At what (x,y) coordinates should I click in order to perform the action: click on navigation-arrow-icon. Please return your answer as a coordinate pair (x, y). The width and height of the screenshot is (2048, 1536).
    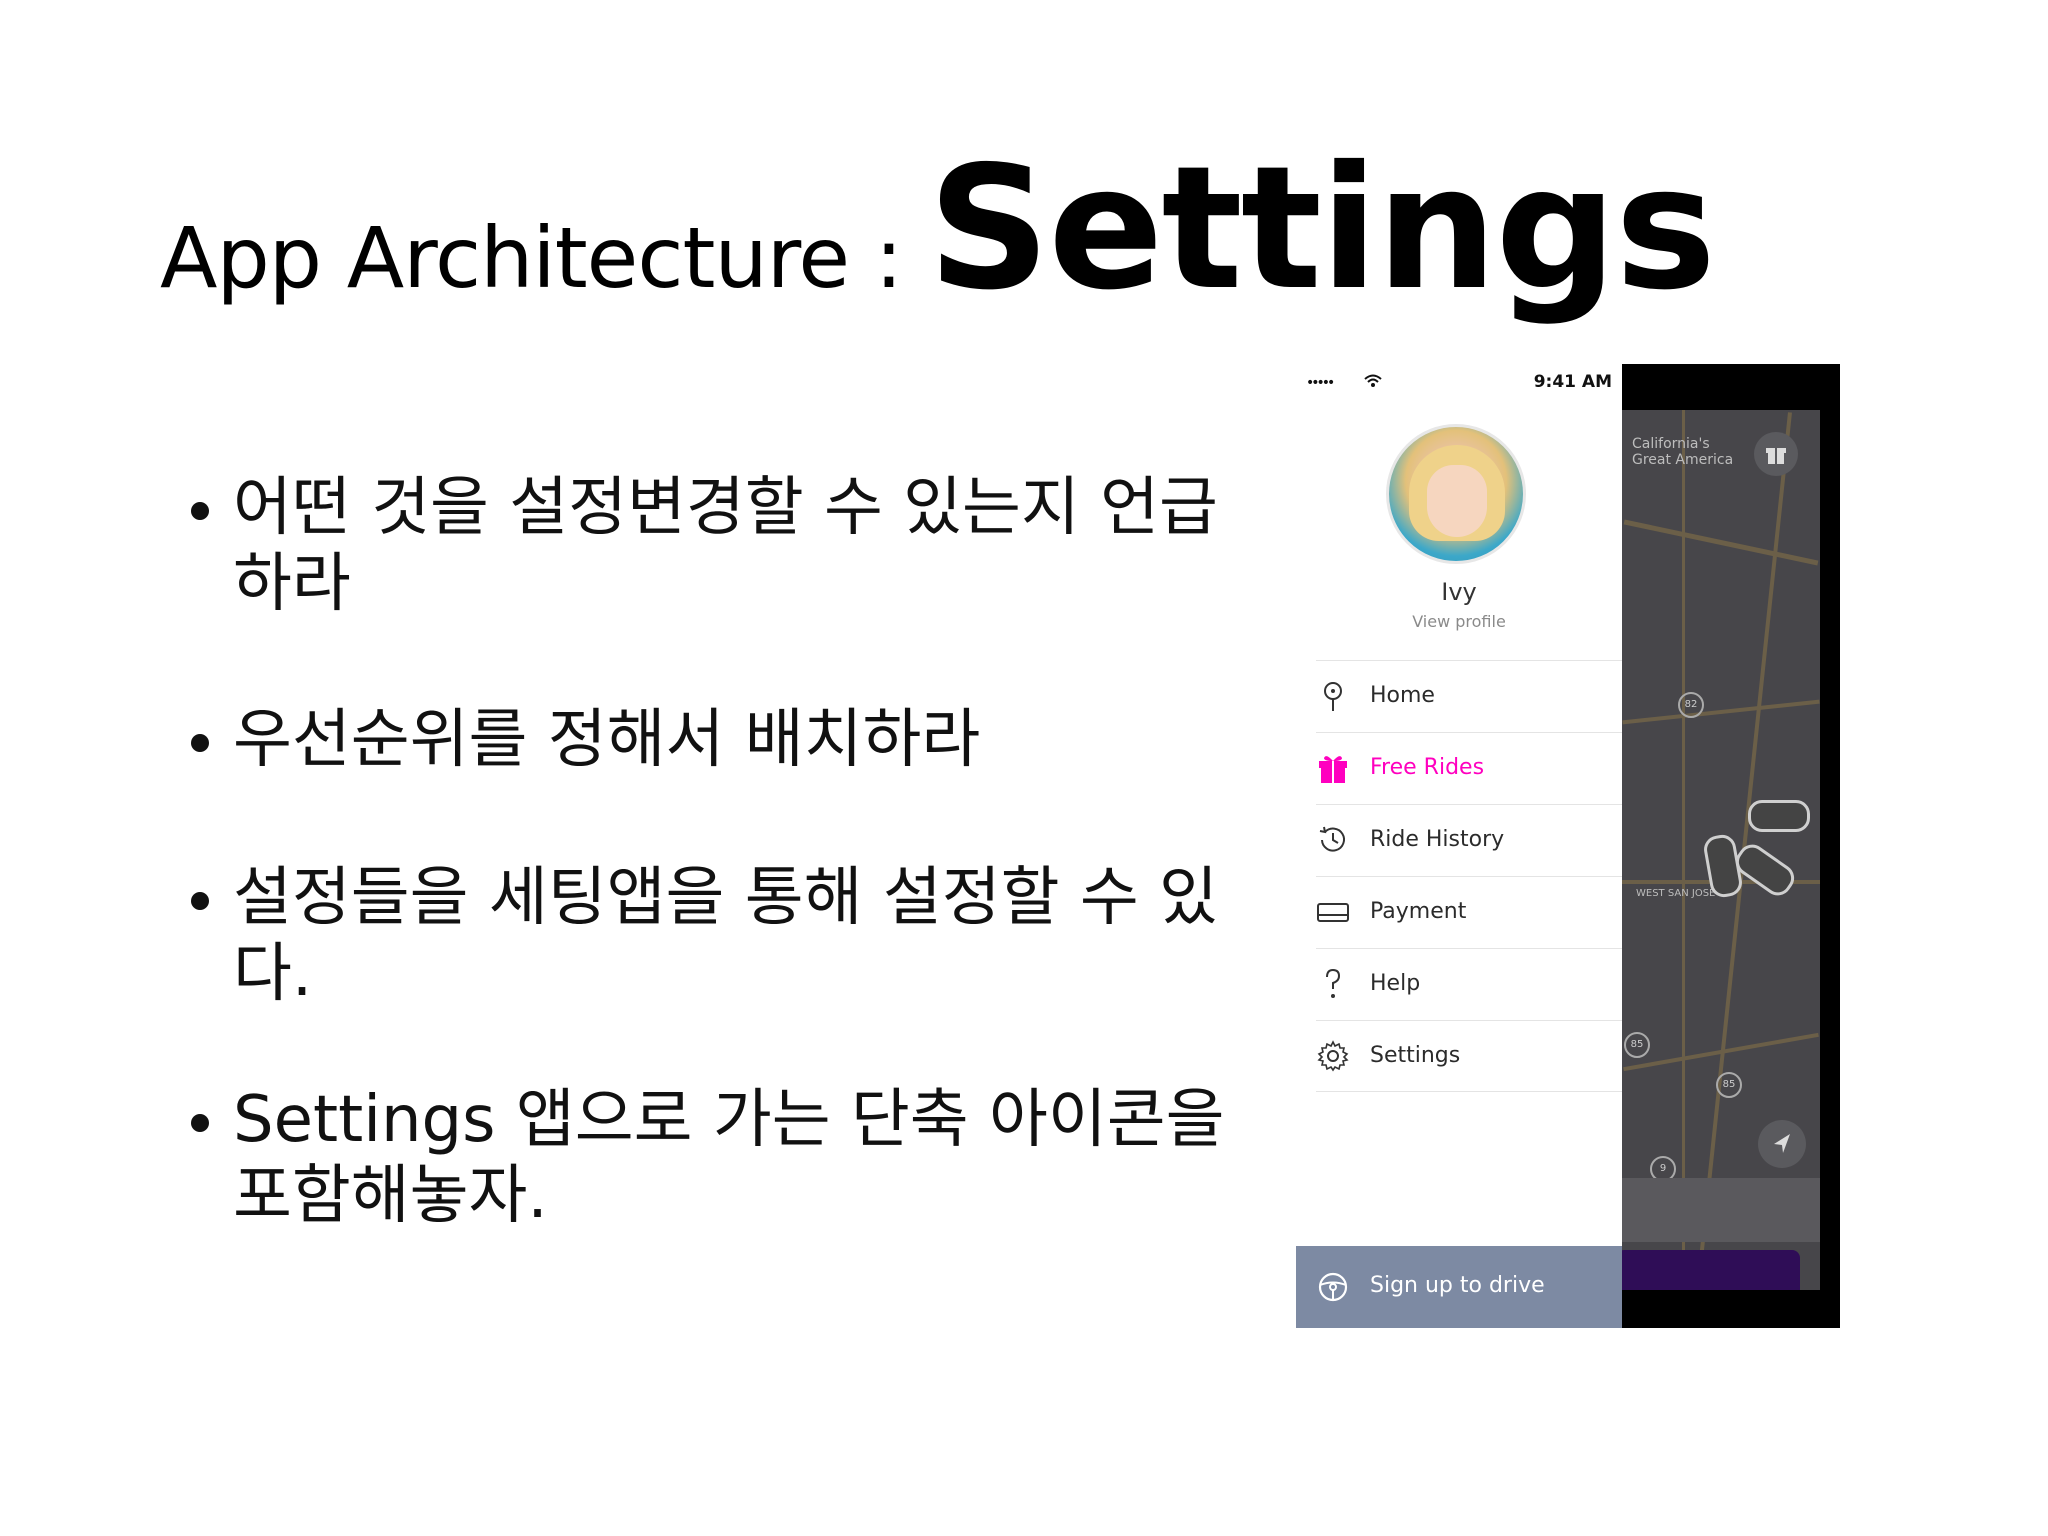
    Looking at the image, I should click on (1782, 1143).